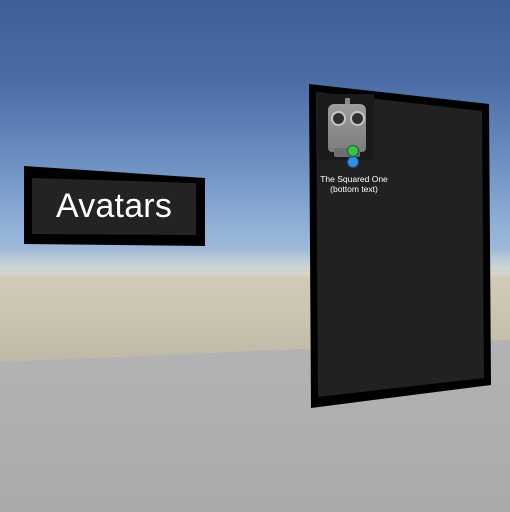 The width and height of the screenshot is (510, 512). What do you see at coordinates (357, 118) in the screenshot?
I see `robot-eye-right` at bounding box center [357, 118].